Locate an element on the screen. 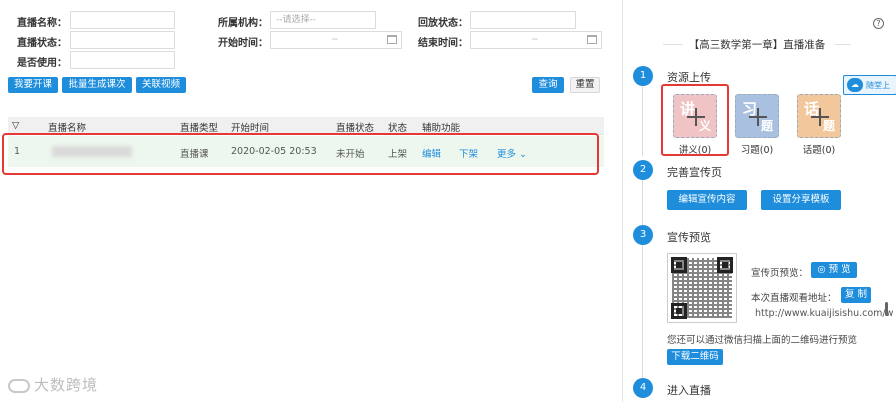 Image resolution: width=896 pixels, height=402 pixels. exercise-upload: 习 题 is located at coordinates (757, 116).